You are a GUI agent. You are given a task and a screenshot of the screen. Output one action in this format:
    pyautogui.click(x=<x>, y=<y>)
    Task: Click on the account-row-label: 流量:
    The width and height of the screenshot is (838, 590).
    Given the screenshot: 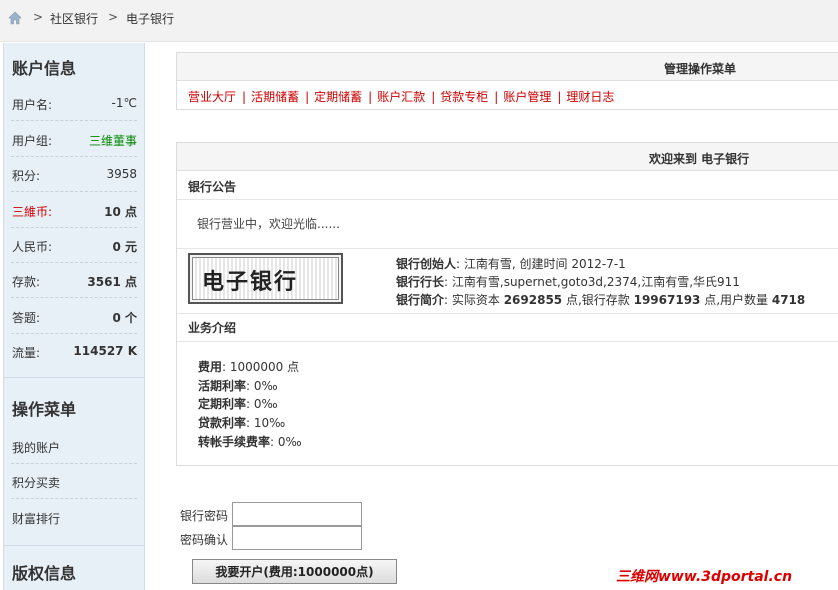 What is the action you would take?
    pyautogui.click(x=26, y=353)
    